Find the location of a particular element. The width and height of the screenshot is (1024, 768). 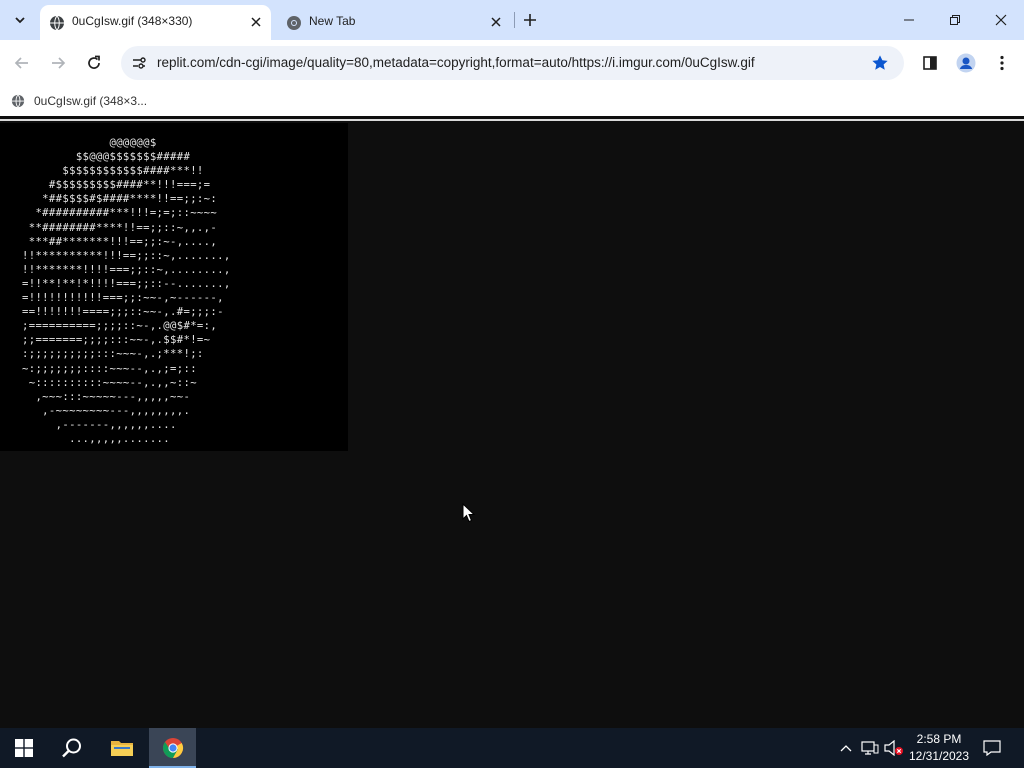

close-window-button is located at coordinates (1001, 20).